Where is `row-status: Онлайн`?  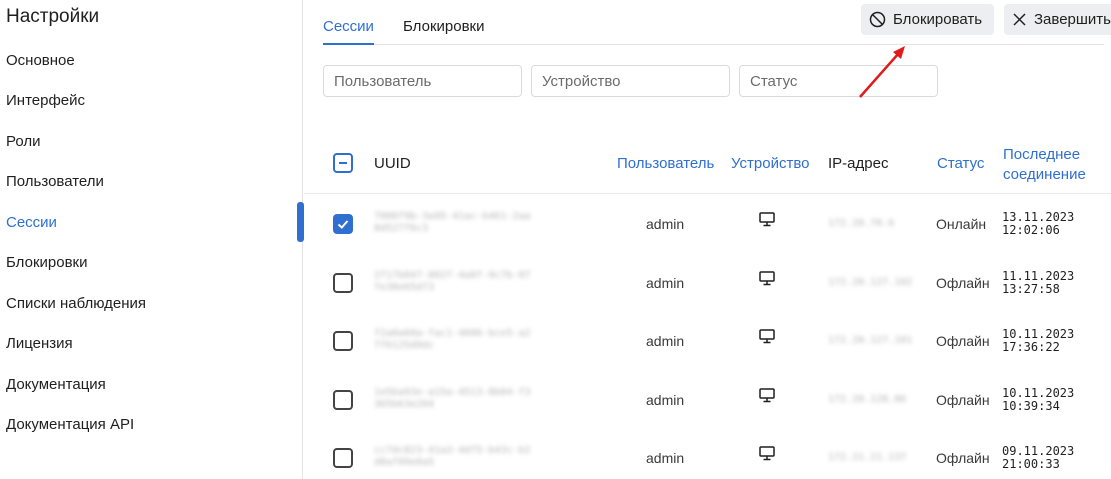 row-status: Онлайн is located at coordinates (961, 224).